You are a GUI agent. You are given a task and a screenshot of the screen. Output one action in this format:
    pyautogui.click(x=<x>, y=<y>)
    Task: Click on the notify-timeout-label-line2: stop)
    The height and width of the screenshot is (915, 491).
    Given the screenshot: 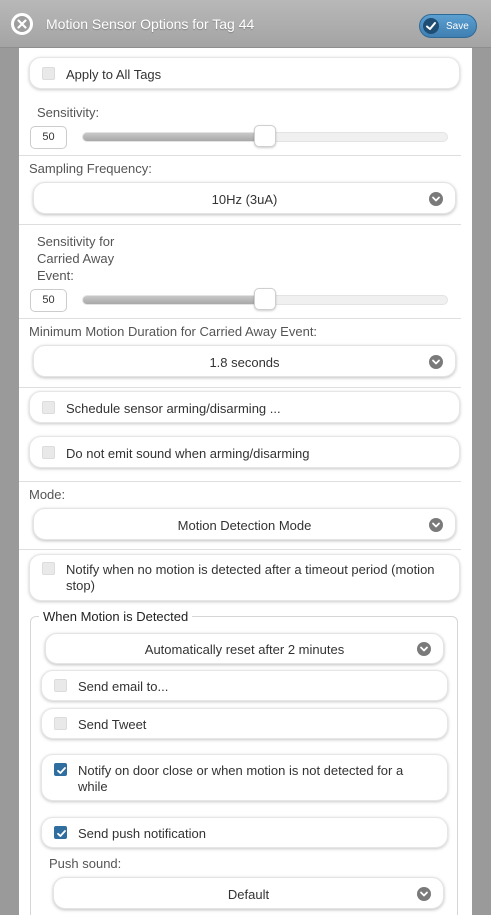 What is the action you would take?
    pyautogui.click(x=80, y=585)
    